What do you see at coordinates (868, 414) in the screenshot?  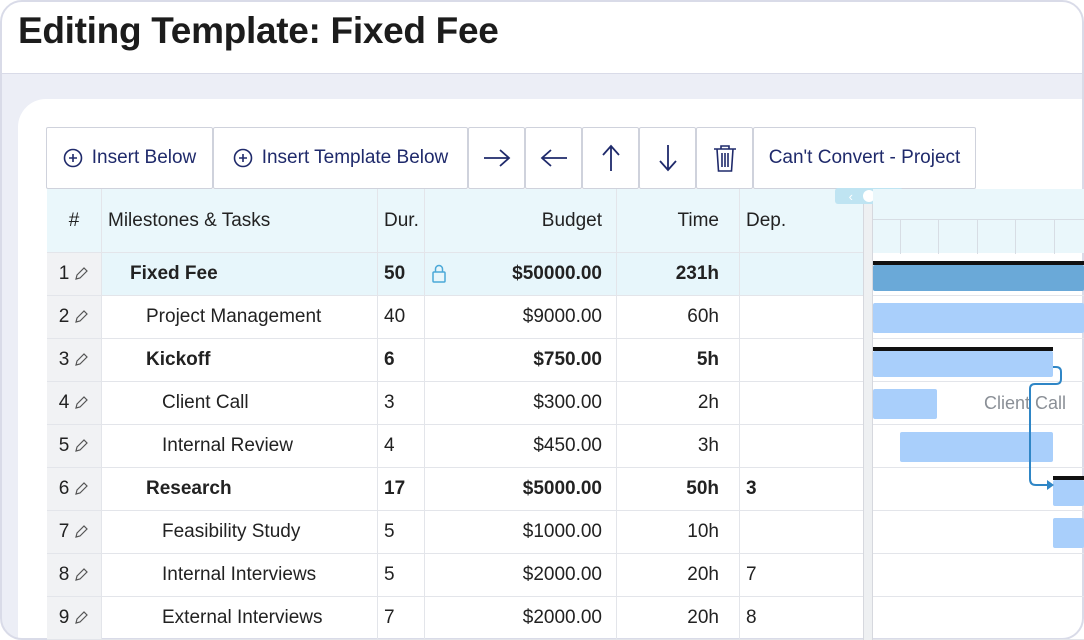 I see `pane-splitter` at bounding box center [868, 414].